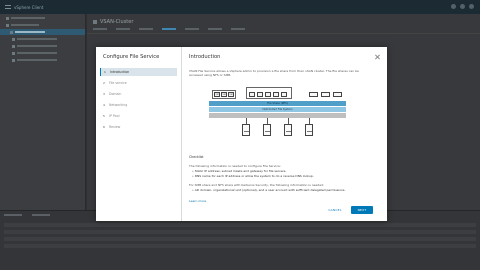 The width and height of the screenshot is (480, 270). What do you see at coordinates (118, 105) in the screenshot?
I see `step-label: Networking` at bounding box center [118, 105].